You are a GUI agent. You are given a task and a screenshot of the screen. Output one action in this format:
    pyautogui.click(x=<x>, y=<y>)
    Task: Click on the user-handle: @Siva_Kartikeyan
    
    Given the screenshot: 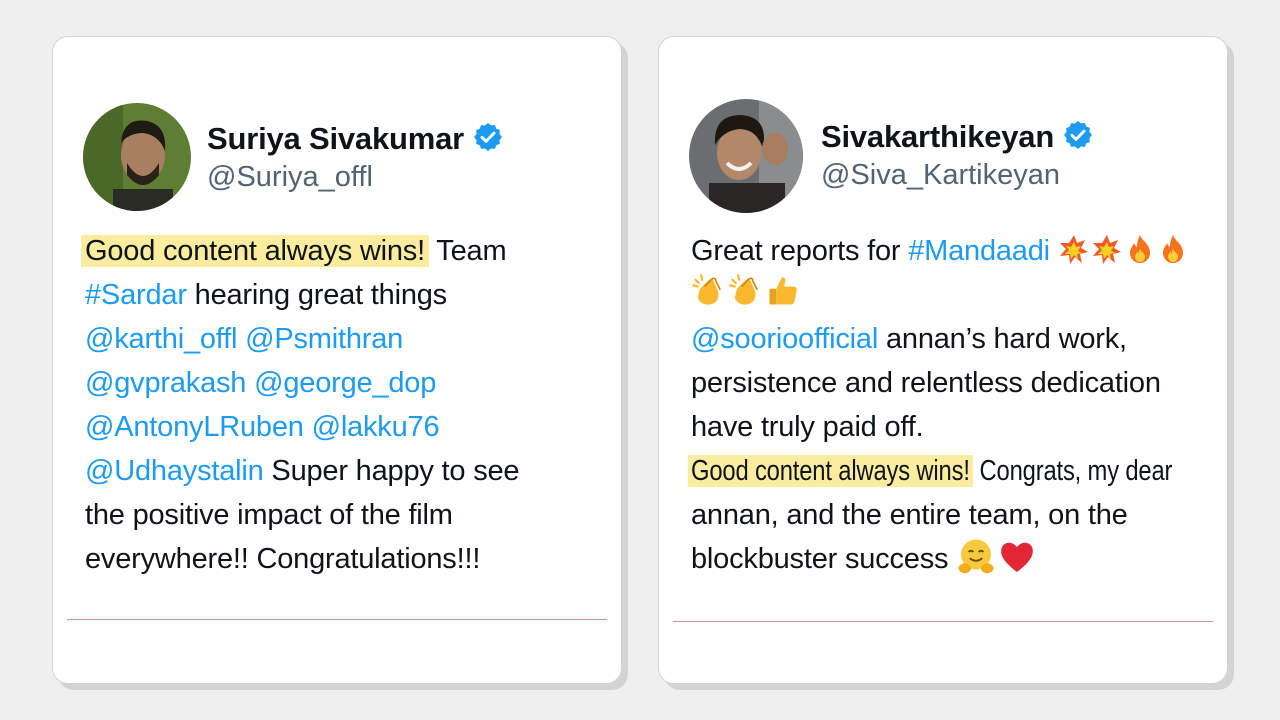 What is the action you would take?
    pyautogui.click(x=940, y=175)
    